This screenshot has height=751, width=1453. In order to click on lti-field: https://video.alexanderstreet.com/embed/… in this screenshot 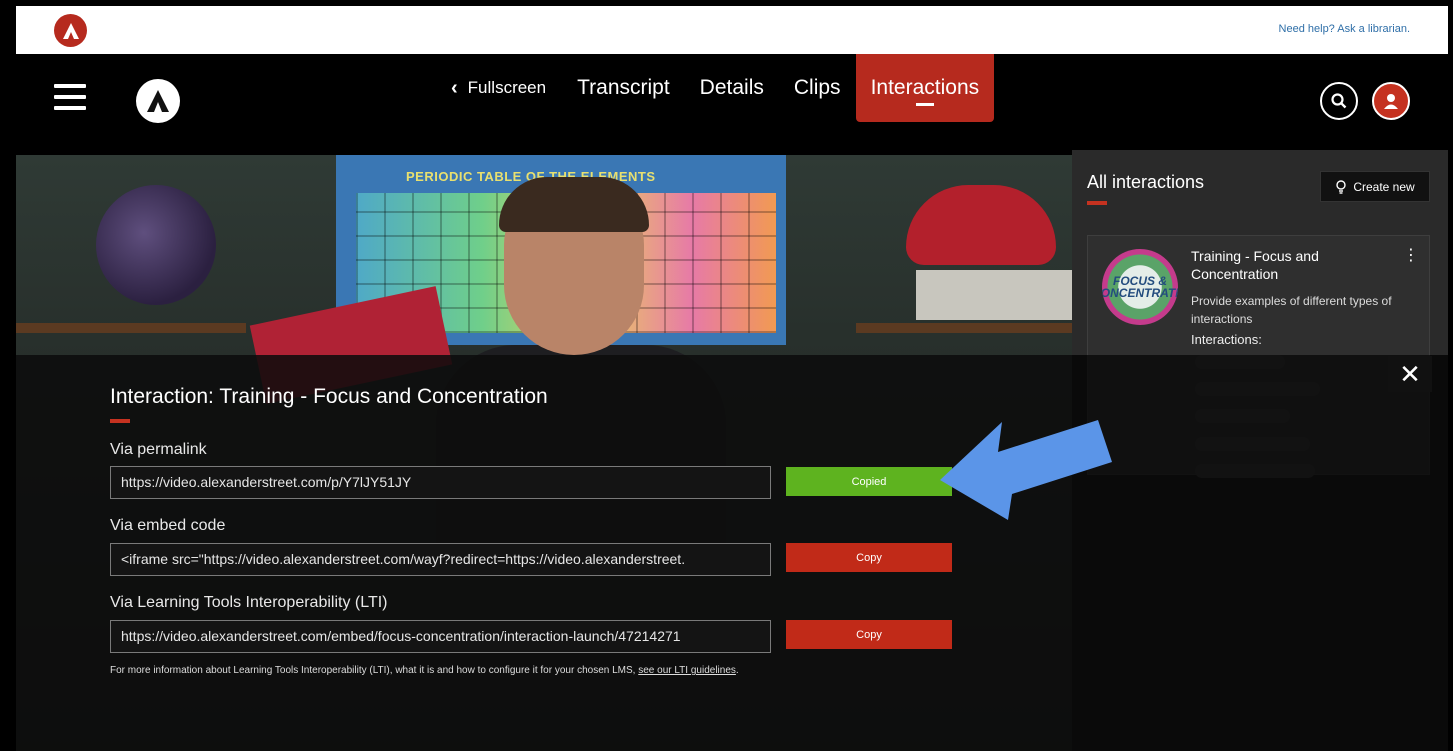, I will do `click(440, 636)`.